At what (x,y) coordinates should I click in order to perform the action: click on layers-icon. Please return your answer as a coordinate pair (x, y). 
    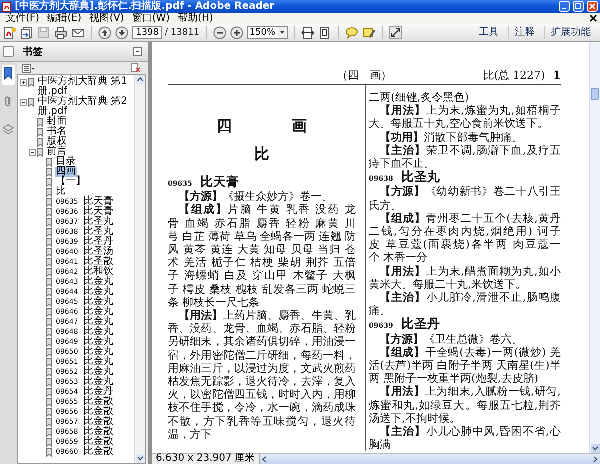
    Looking at the image, I should click on (8, 129).